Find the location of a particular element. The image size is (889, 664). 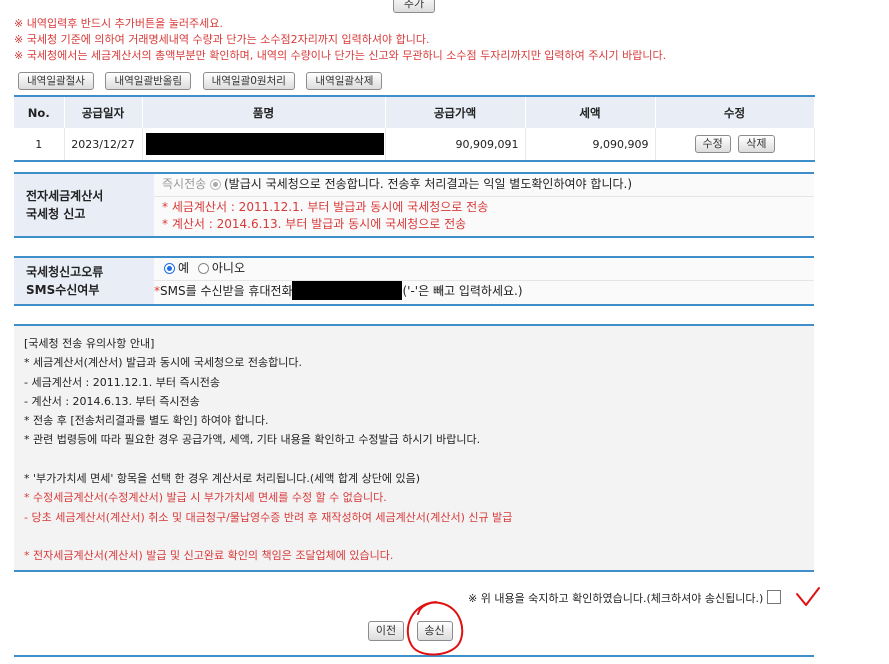

sms-phone-hint: ('-'은 빼고 입력하세요.) is located at coordinates (462, 291).